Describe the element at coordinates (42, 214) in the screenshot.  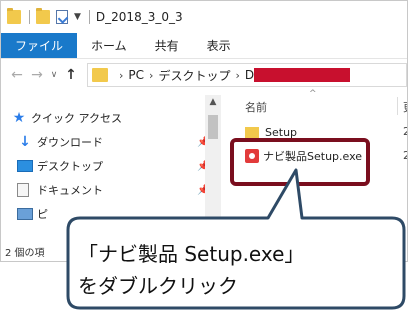
I see `sidebar-item-label: ピ` at that location.